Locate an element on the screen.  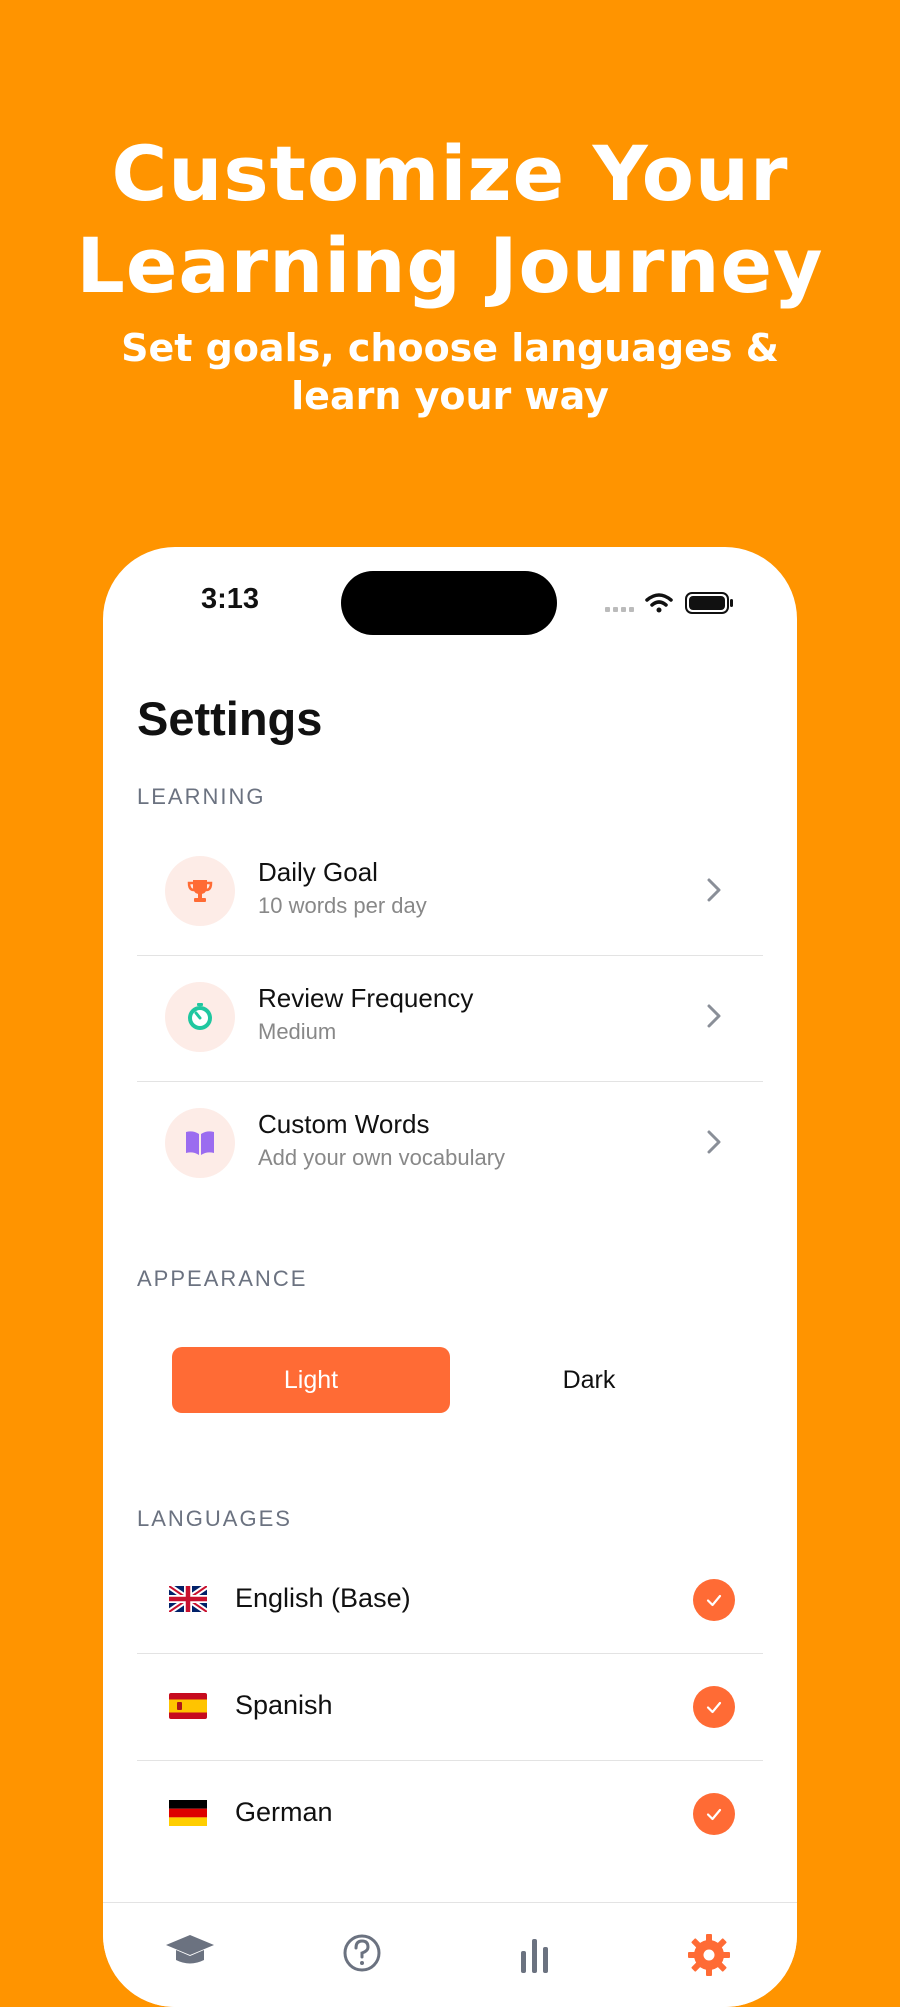
page-title: Settings is located at coordinates (230, 718).